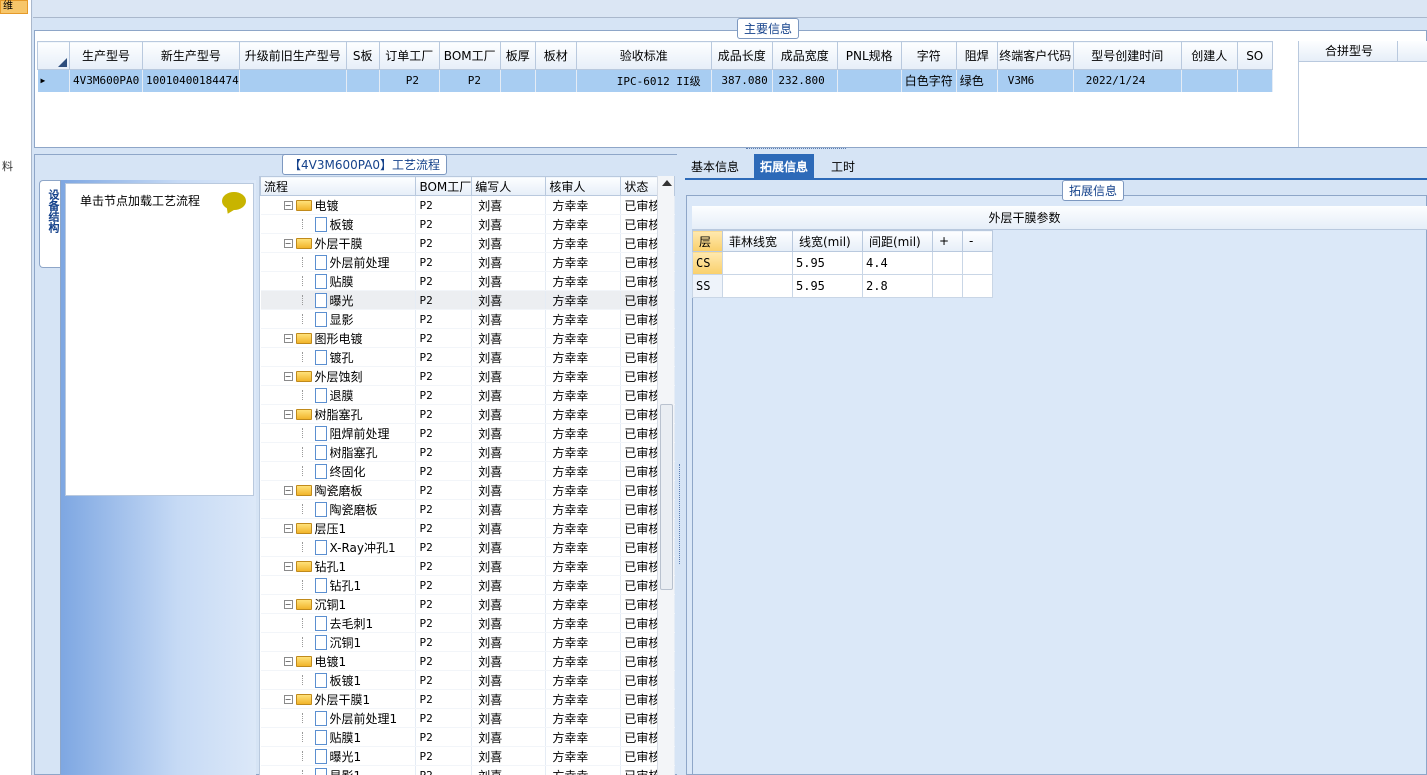  What do you see at coordinates (338, 528) in the screenshot?
I see `cell-flow-name: − 层压1` at bounding box center [338, 528].